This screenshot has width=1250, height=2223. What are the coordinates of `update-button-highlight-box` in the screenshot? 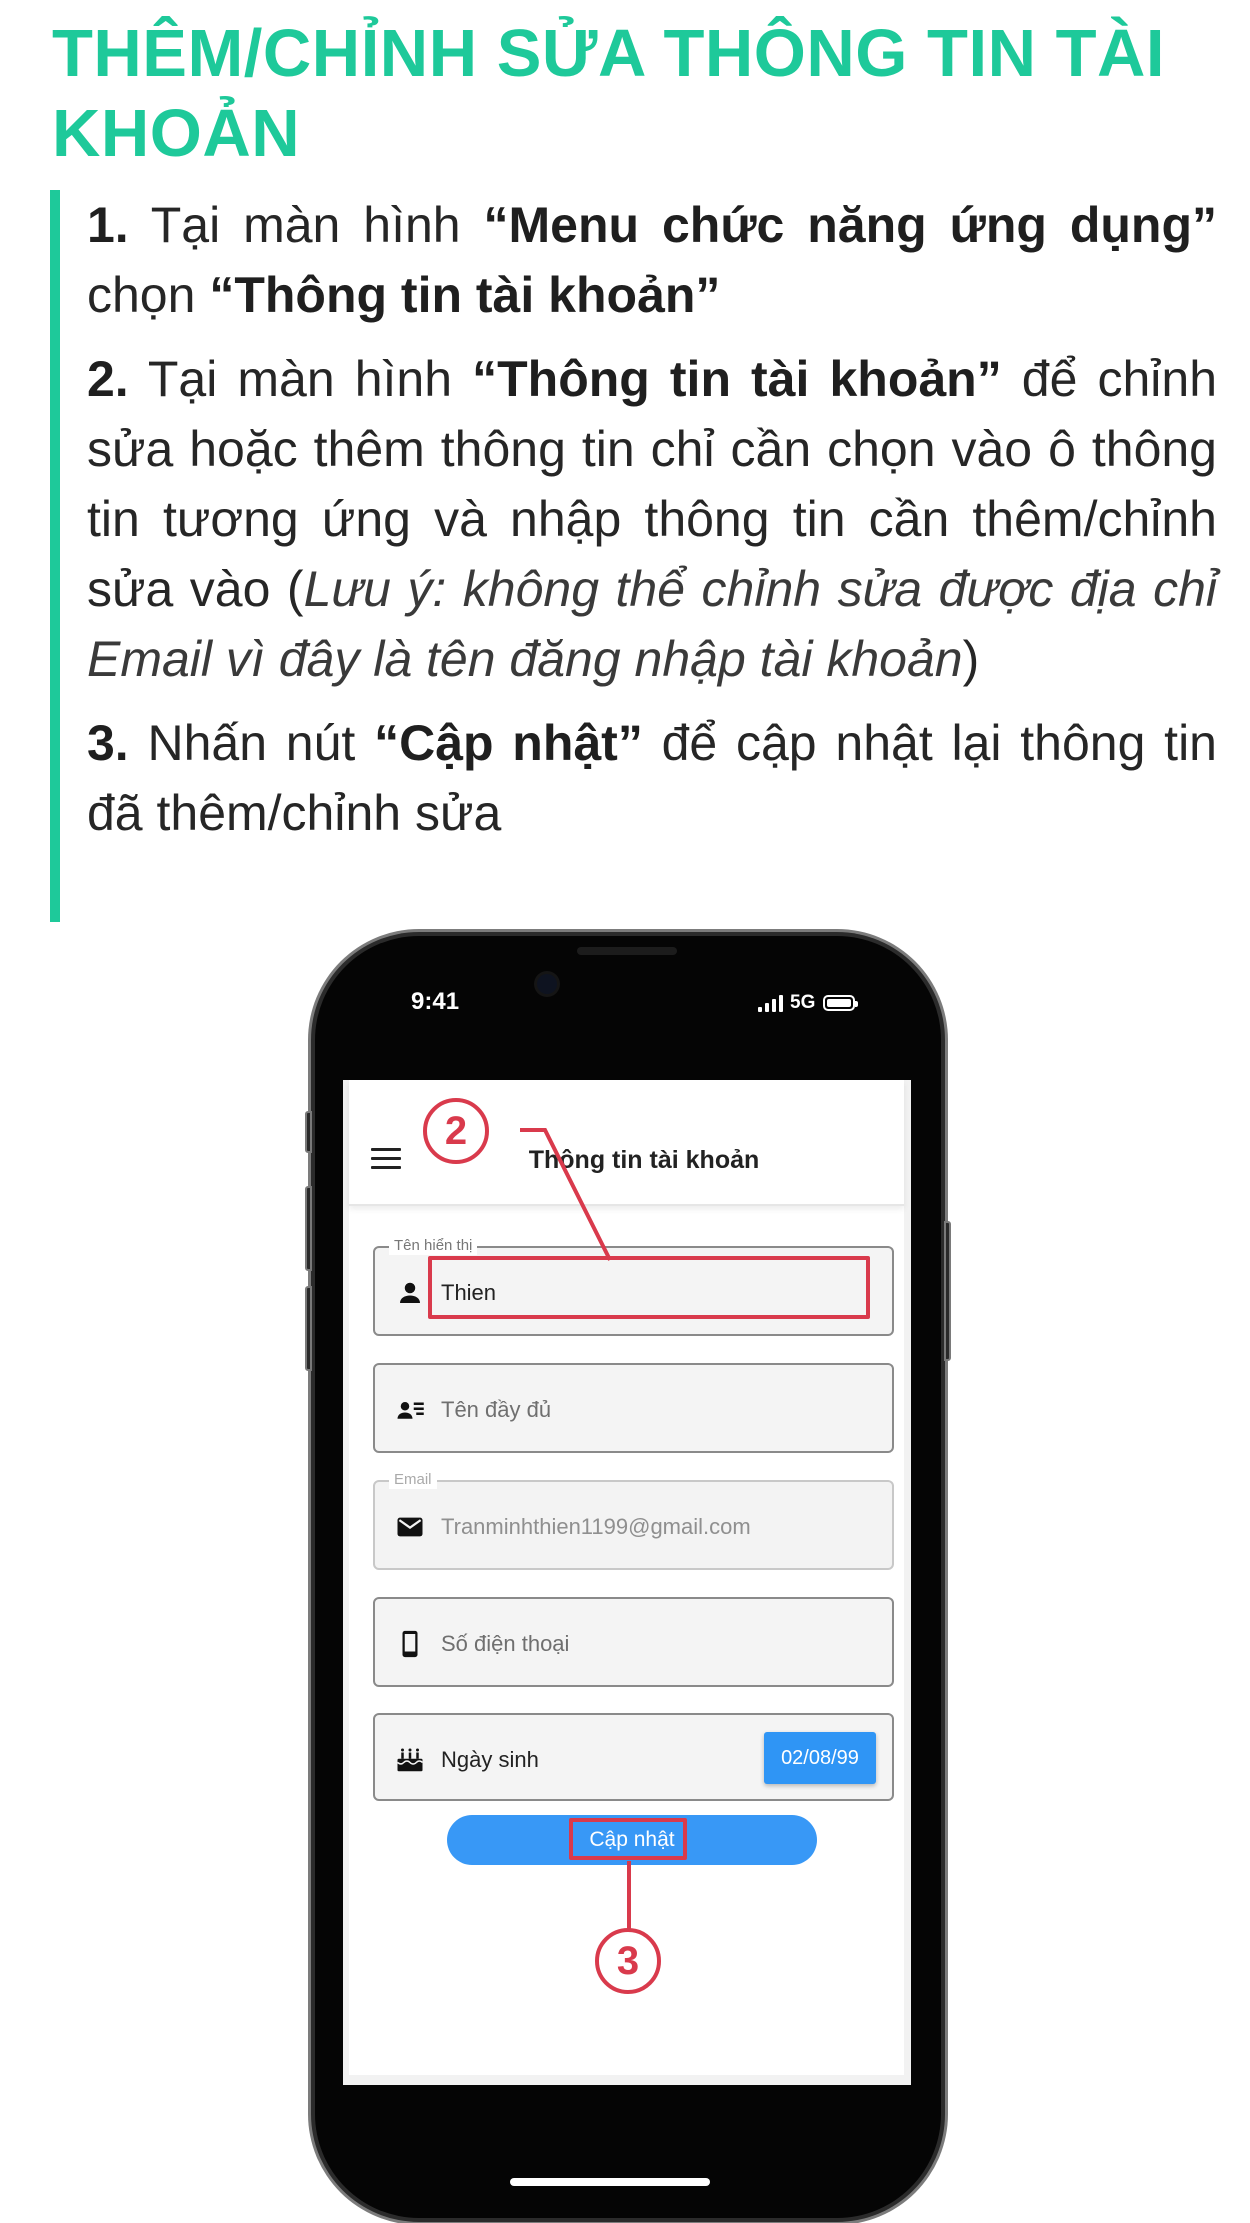 It's located at (628, 1839).